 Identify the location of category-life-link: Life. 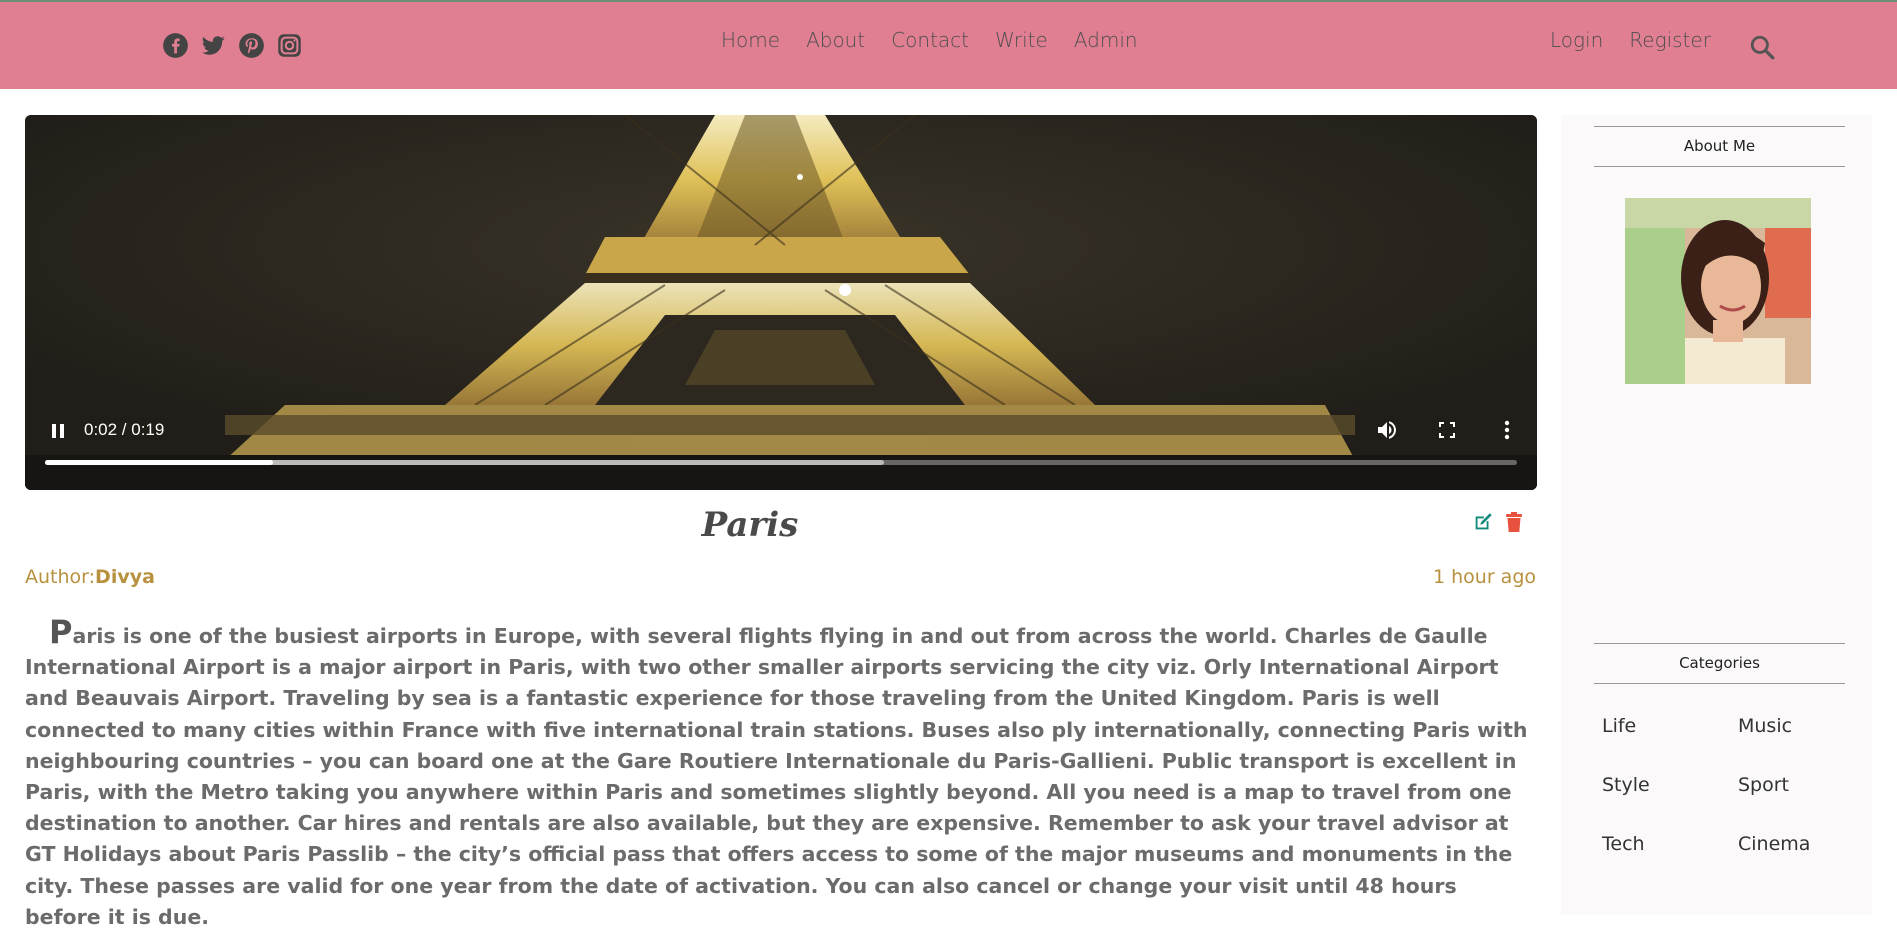
(1619, 726).